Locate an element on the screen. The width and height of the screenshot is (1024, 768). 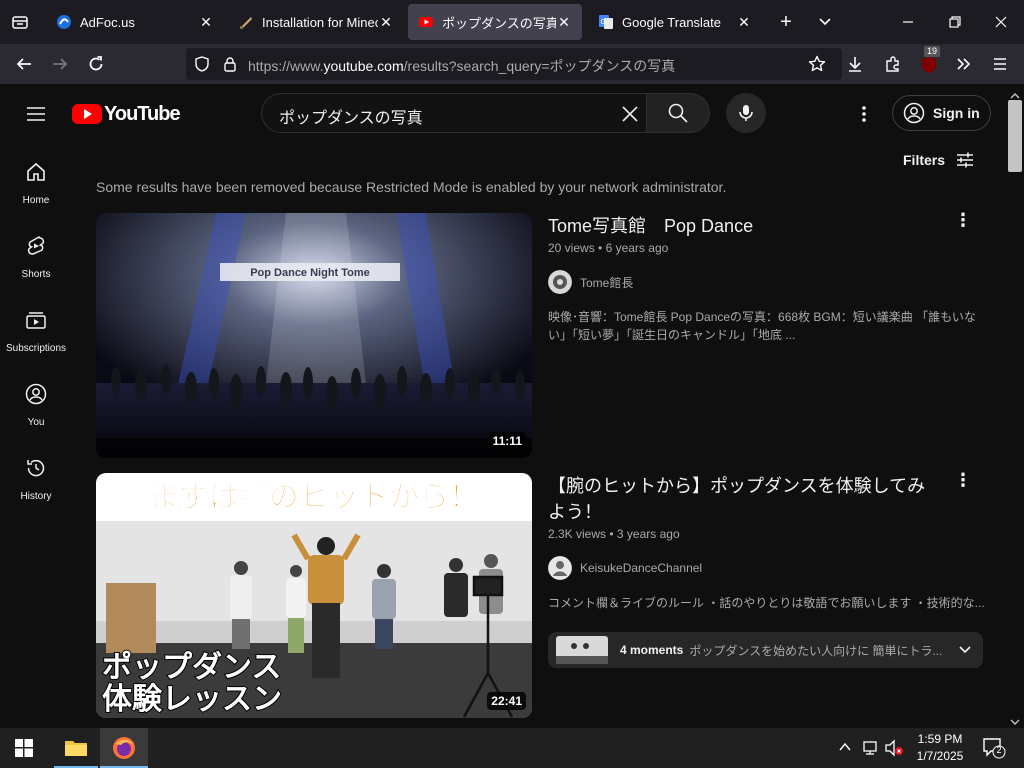
sidebar-item-home: Home is located at coordinates (36, 183).